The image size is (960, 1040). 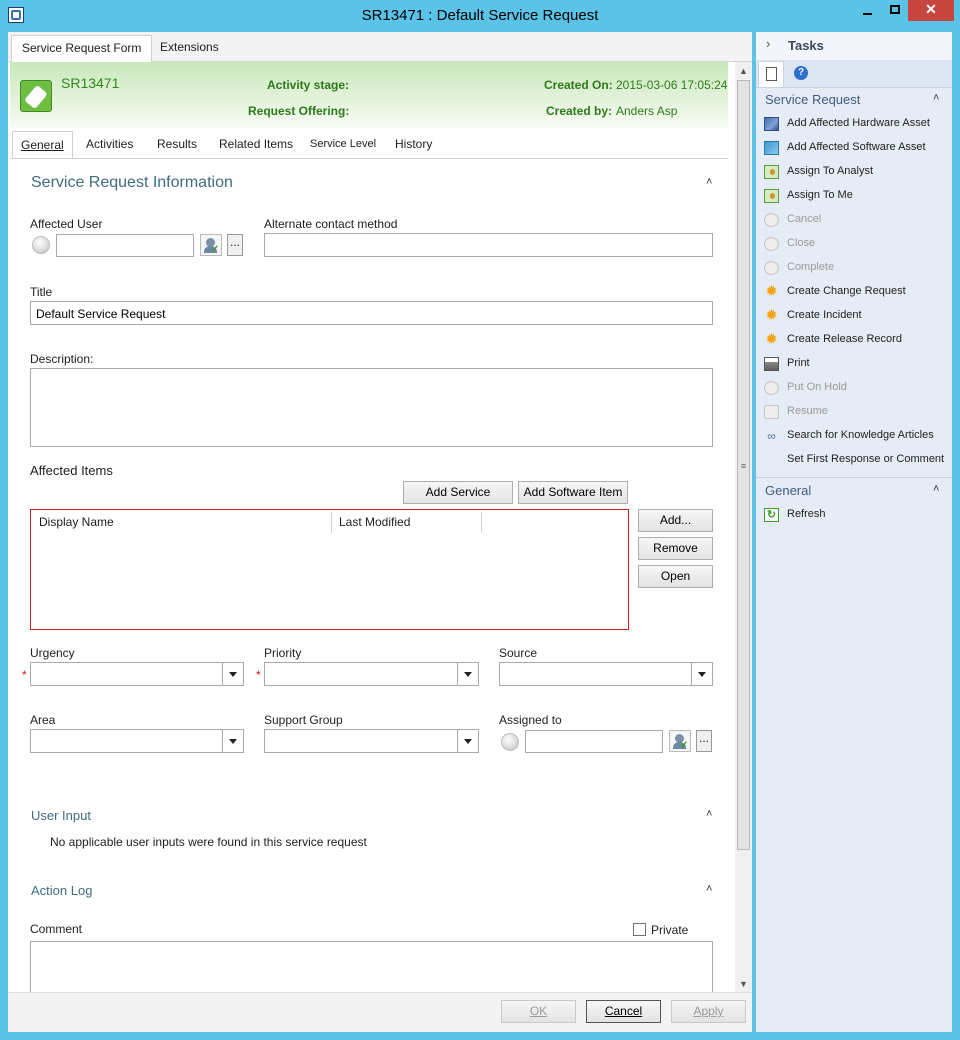 I want to click on task-cancel: Cancel, so click(x=855, y=220).